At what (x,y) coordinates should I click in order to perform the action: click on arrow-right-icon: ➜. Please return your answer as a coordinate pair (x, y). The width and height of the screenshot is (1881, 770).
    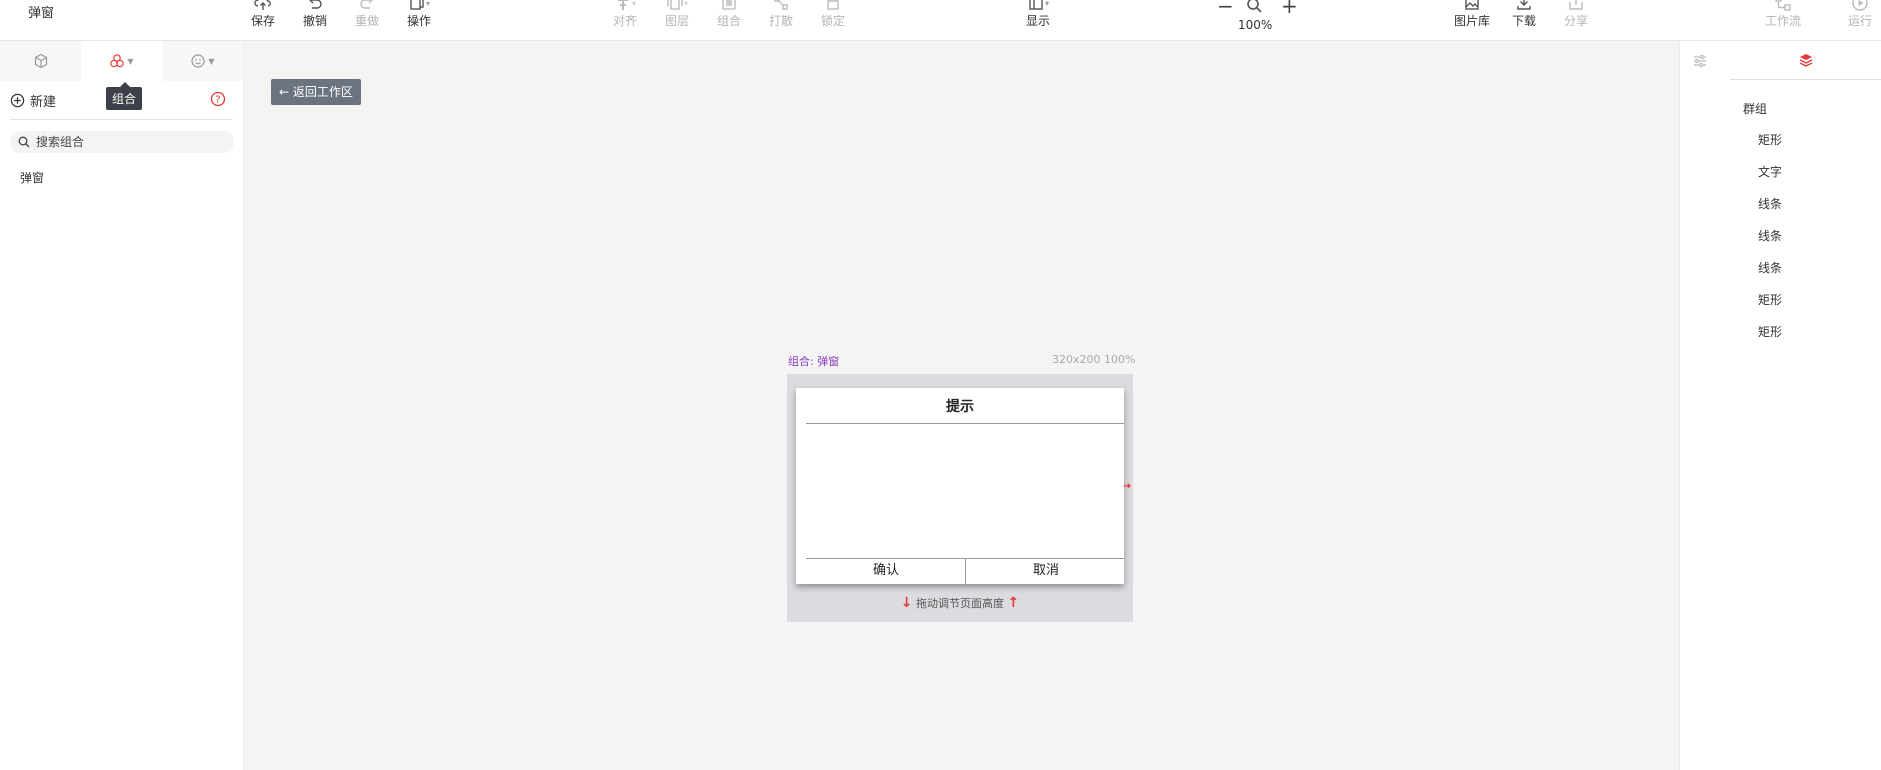
    Looking at the image, I should click on (1127, 486).